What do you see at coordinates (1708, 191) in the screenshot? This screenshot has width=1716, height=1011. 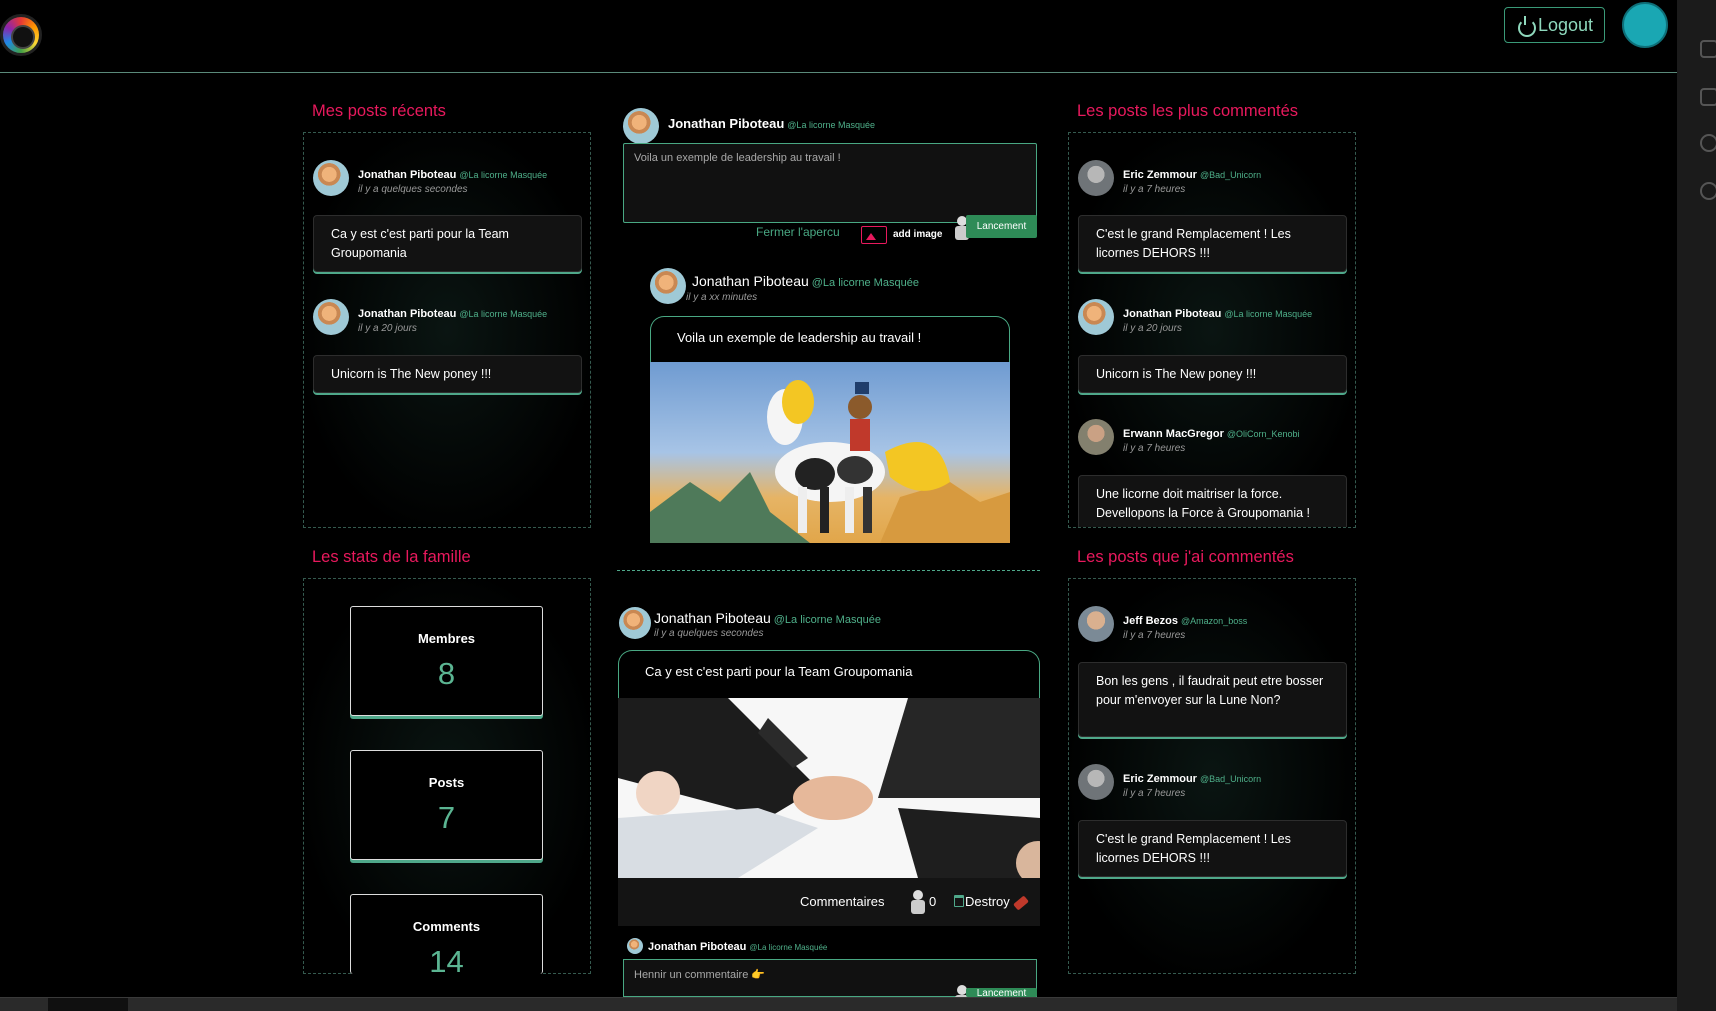 I see `bolt-icon` at bounding box center [1708, 191].